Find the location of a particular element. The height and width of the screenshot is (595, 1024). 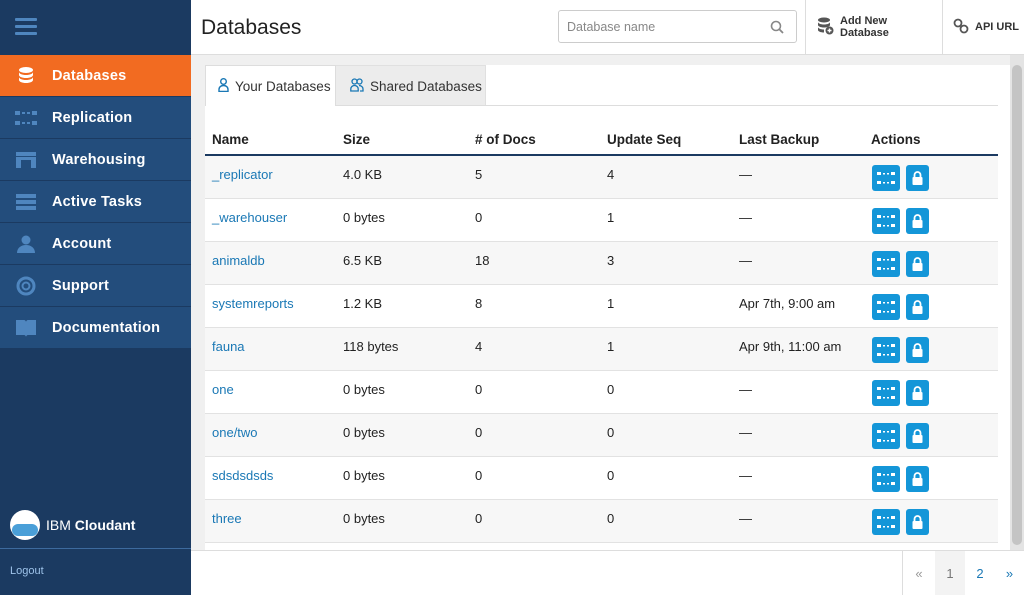

database-name-link: systemreports is located at coordinates (253, 303).